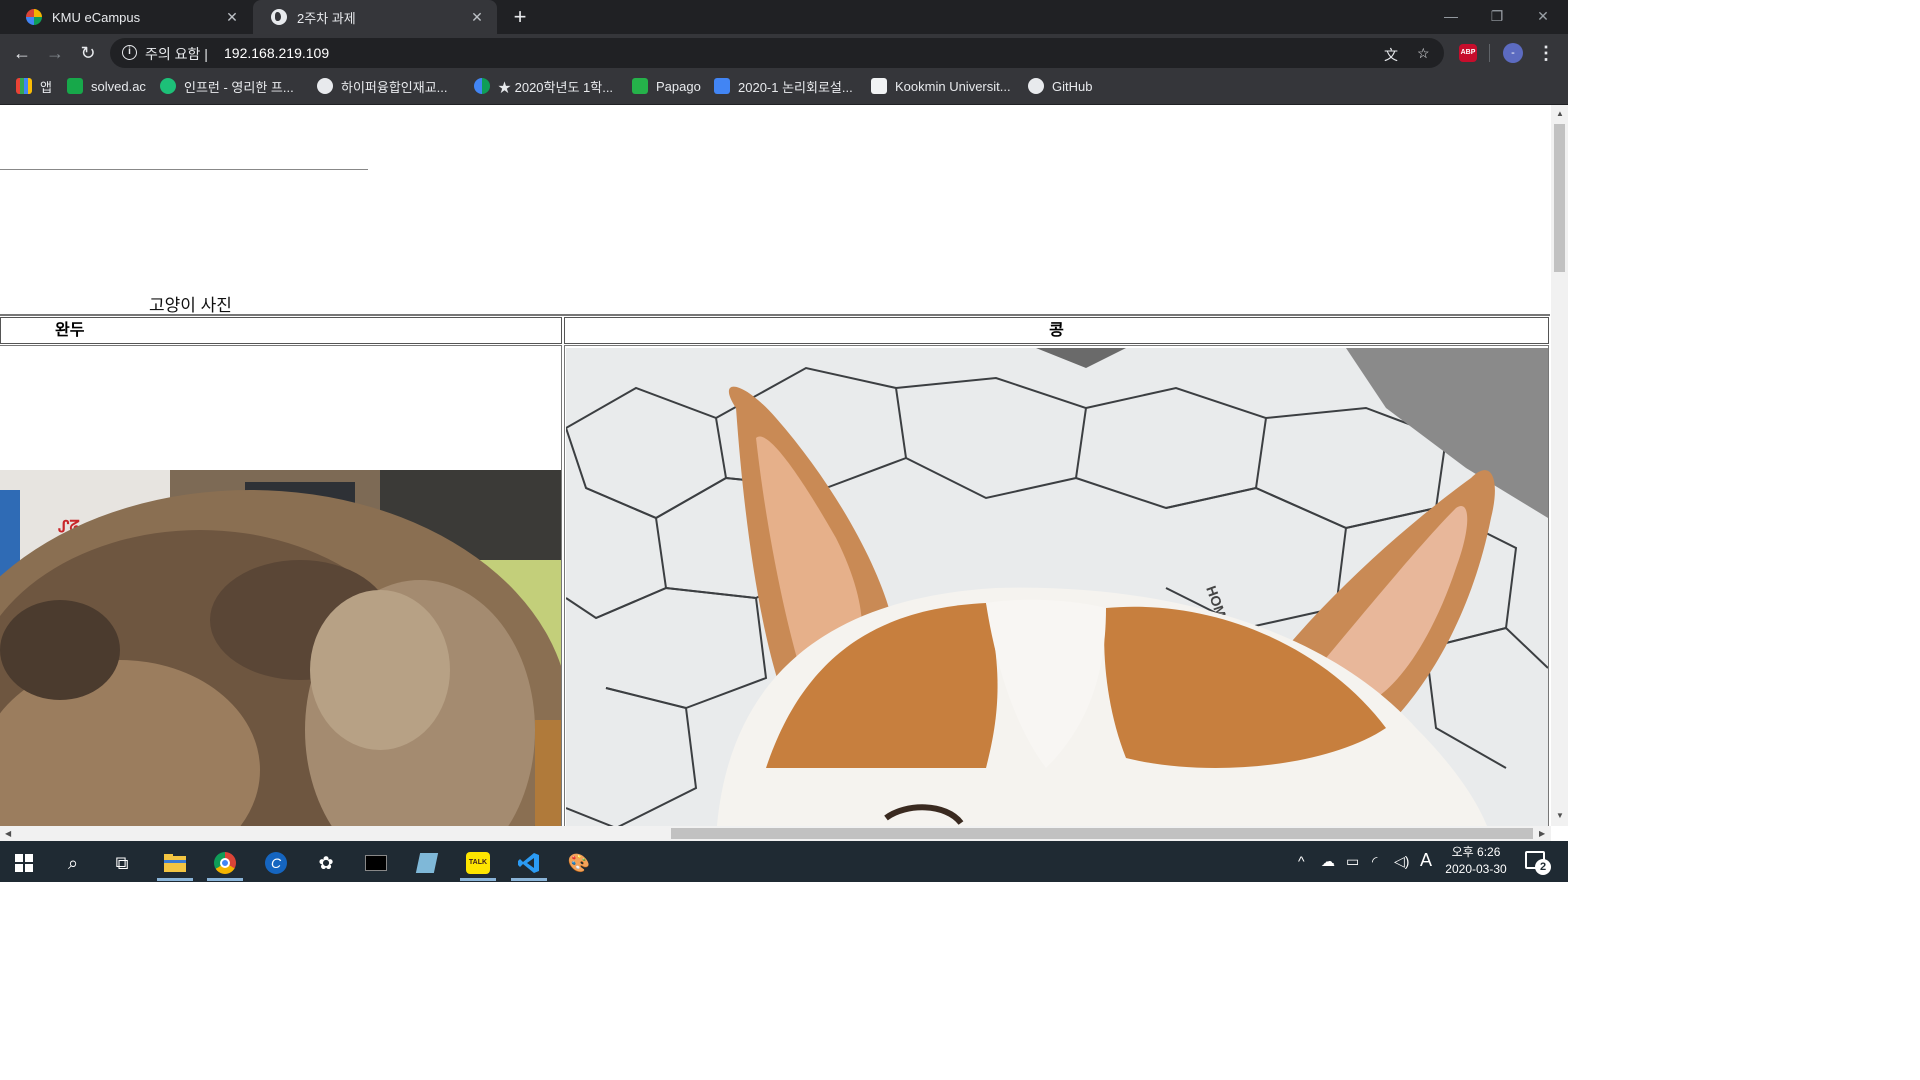 The image size is (1920, 1080). Describe the element at coordinates (118, 86) in the screenshot. I see `bookmark-label: solved.ac` at that location.